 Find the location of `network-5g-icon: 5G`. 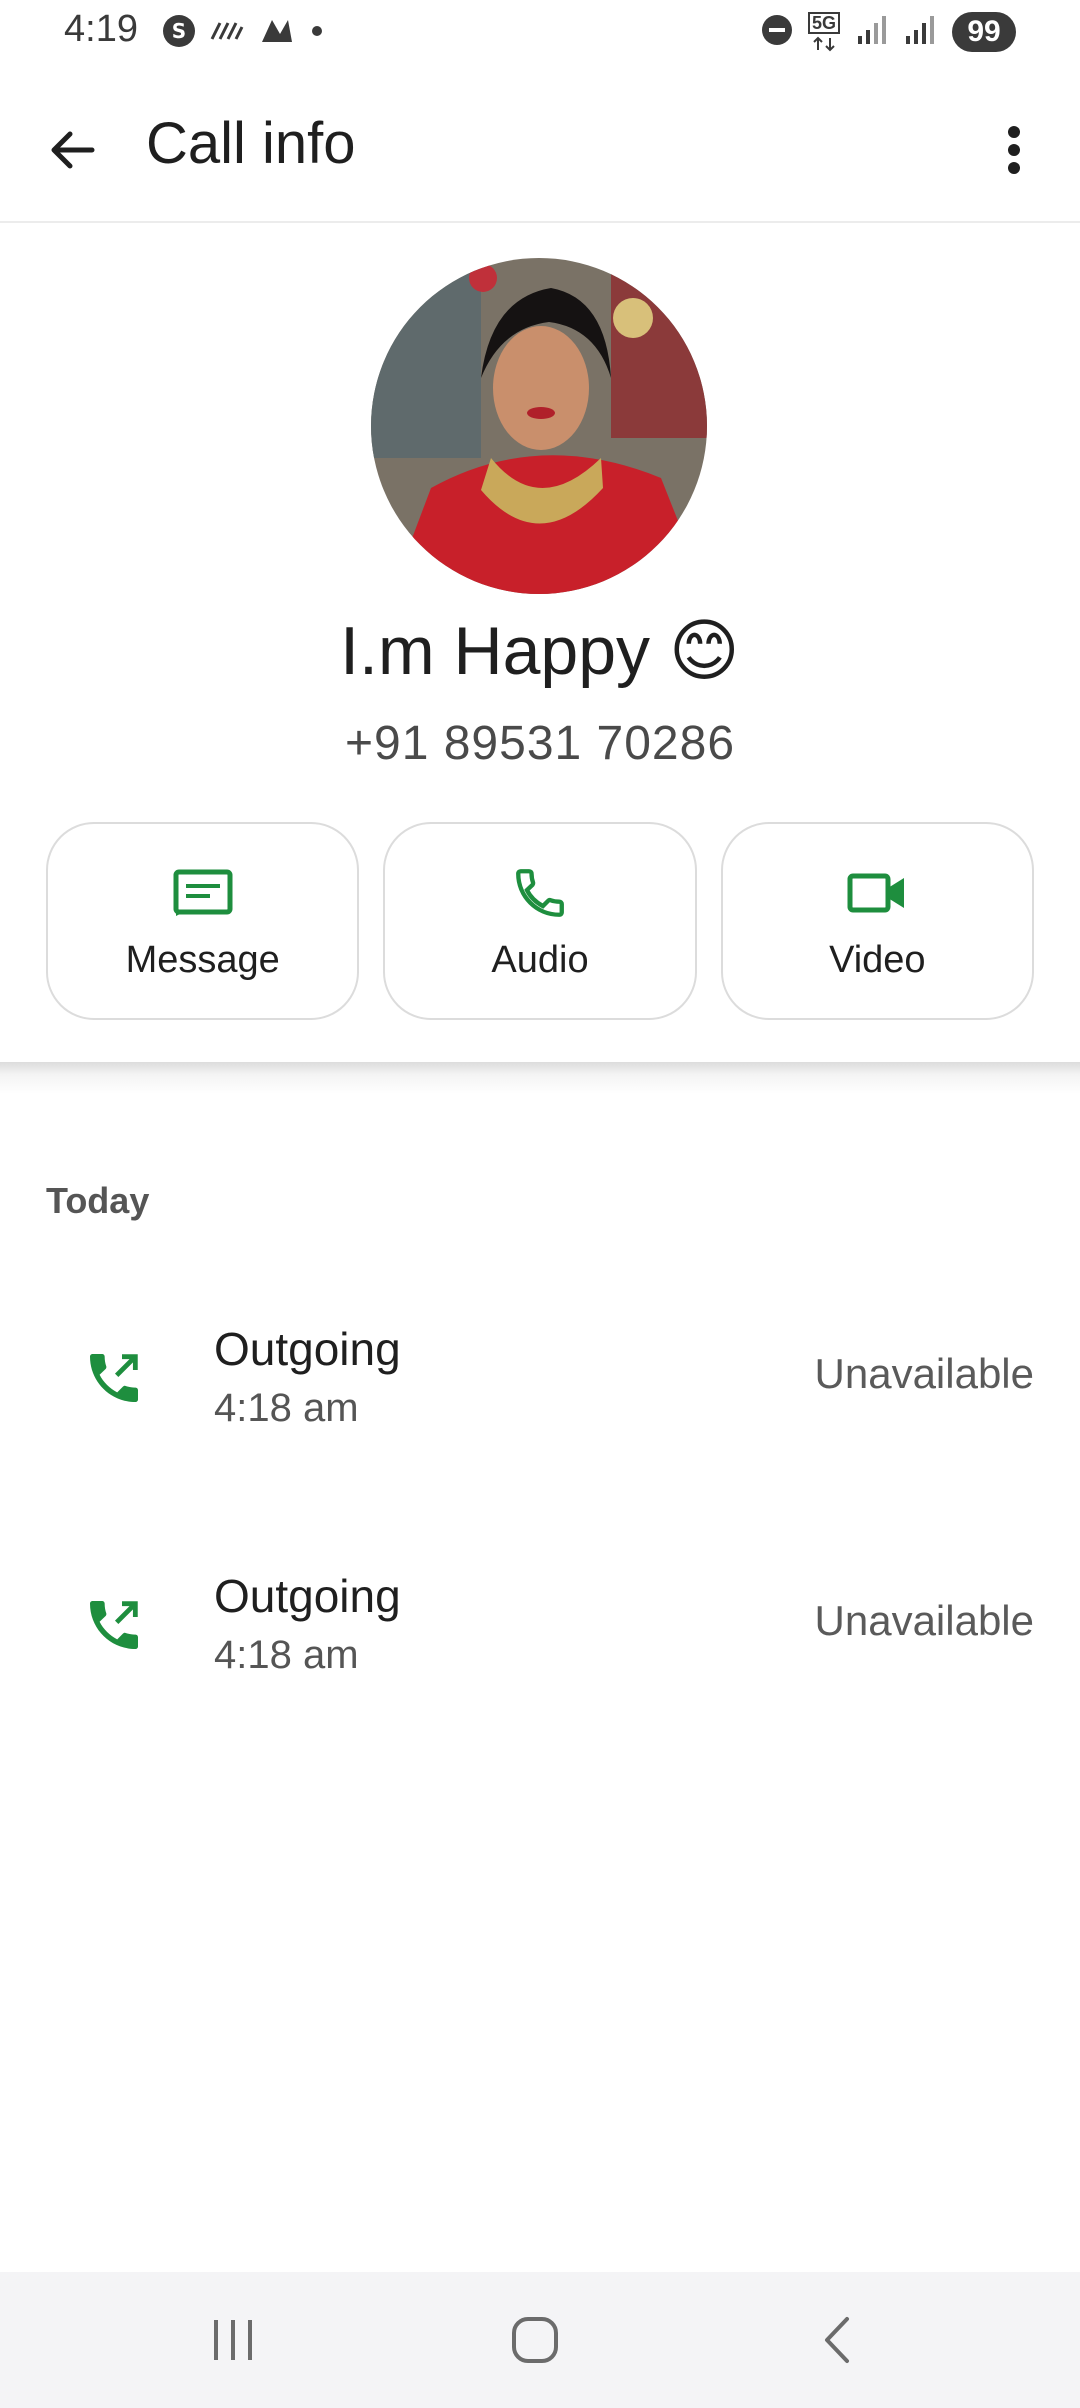

network-5g-icon: 5G is located at coordinates (825, 32).